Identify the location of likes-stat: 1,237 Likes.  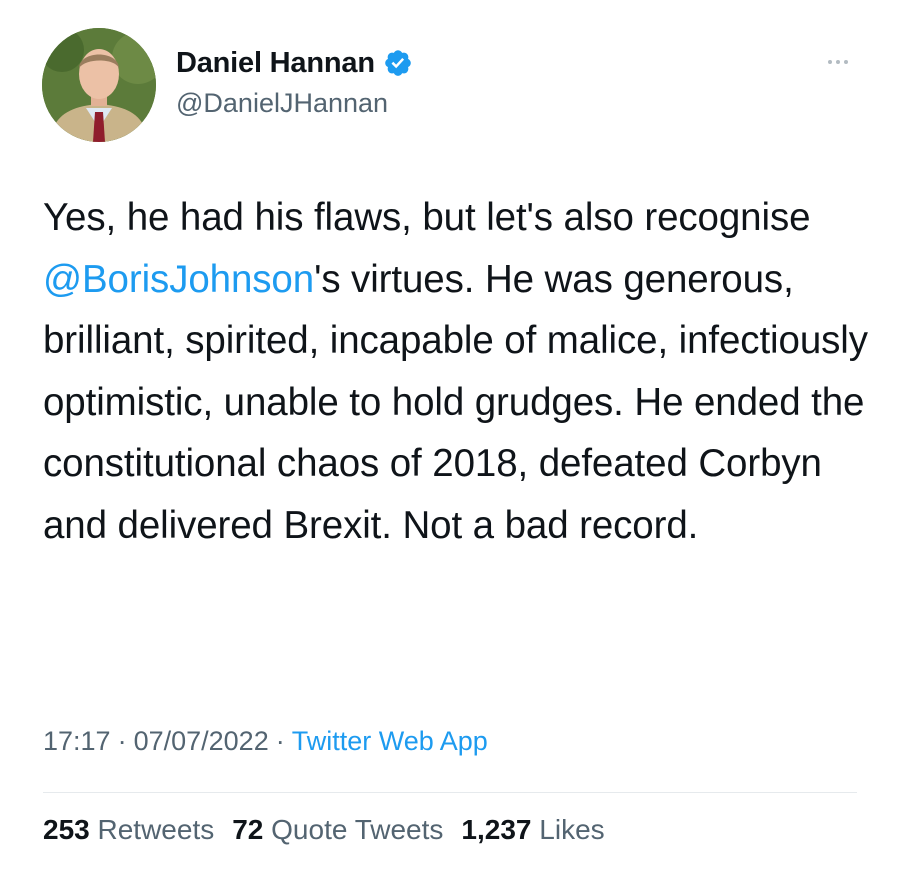
(532, 830).